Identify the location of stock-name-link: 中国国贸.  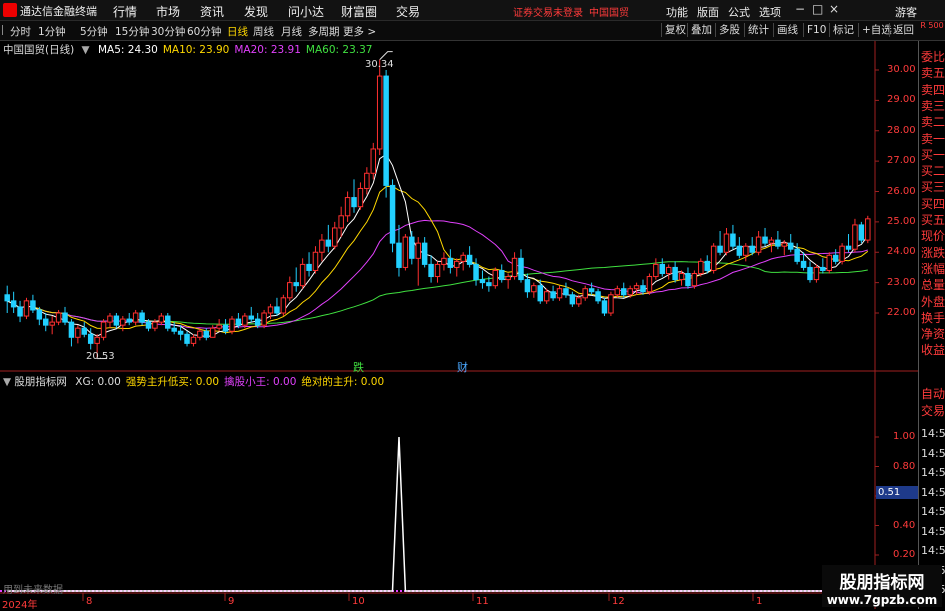
(609, 11).